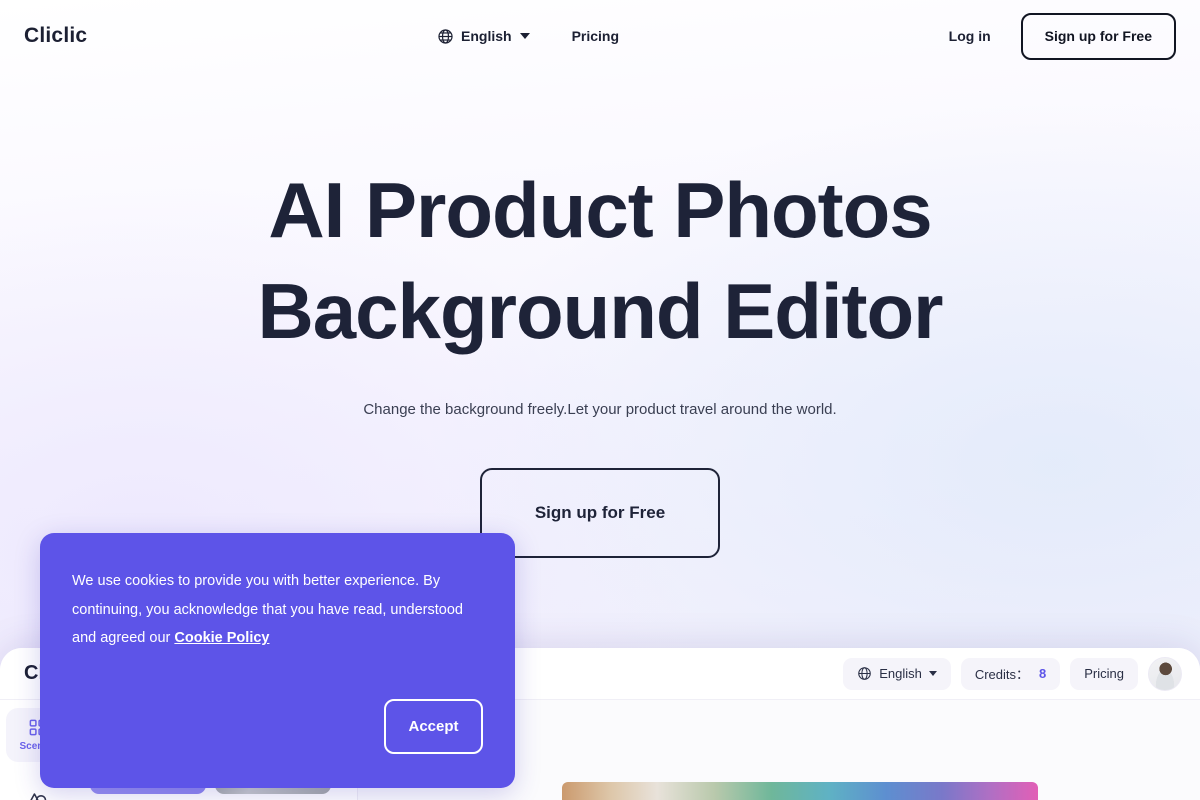 The image size is (1200, 800). Describe the element at coordinates (433, 726) in the screenshot. I see `accept-cookies-button: Accept` at that location.